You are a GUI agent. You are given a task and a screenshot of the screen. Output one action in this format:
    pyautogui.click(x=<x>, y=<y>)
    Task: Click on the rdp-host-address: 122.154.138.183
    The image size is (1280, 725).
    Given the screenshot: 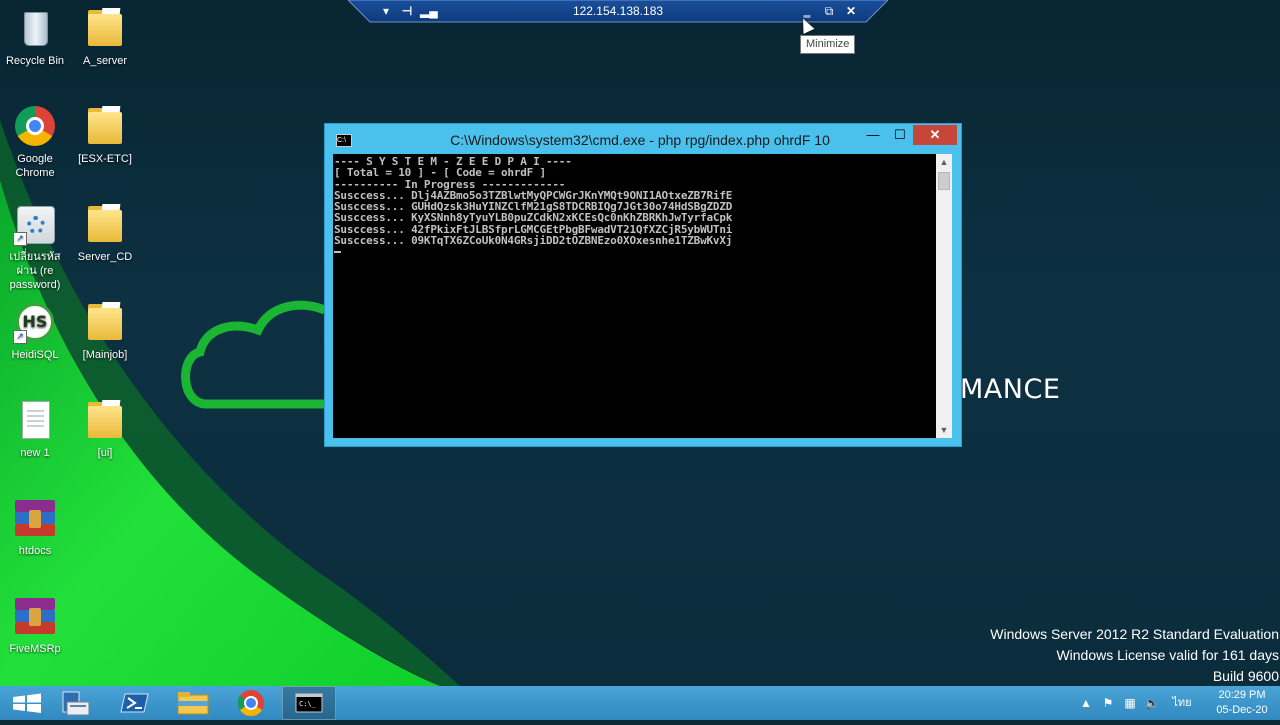 What is the action you would take?
    pyautogui.click(x=618, y=11)
    